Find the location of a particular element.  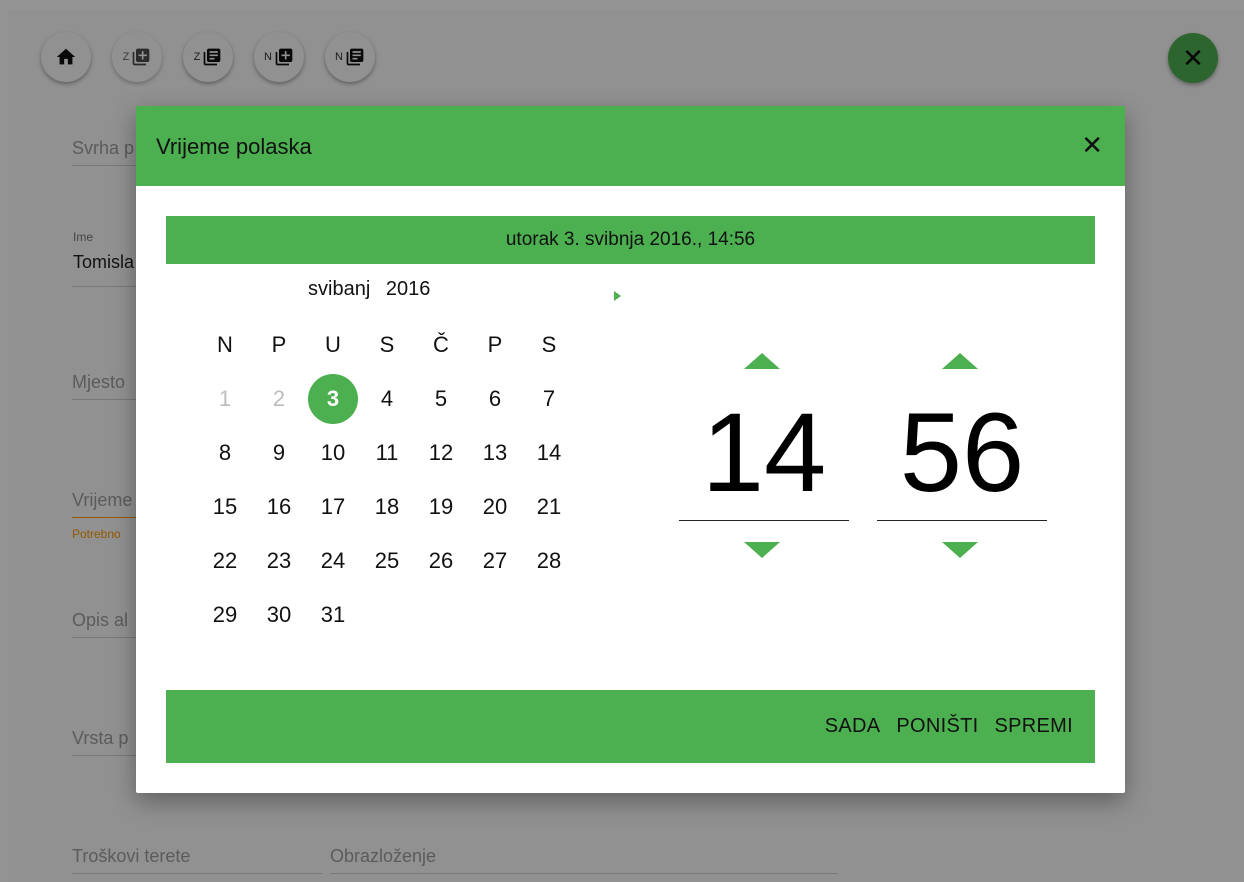

month-year-label: svibanj 2016 is located at coordinates (369, 289).